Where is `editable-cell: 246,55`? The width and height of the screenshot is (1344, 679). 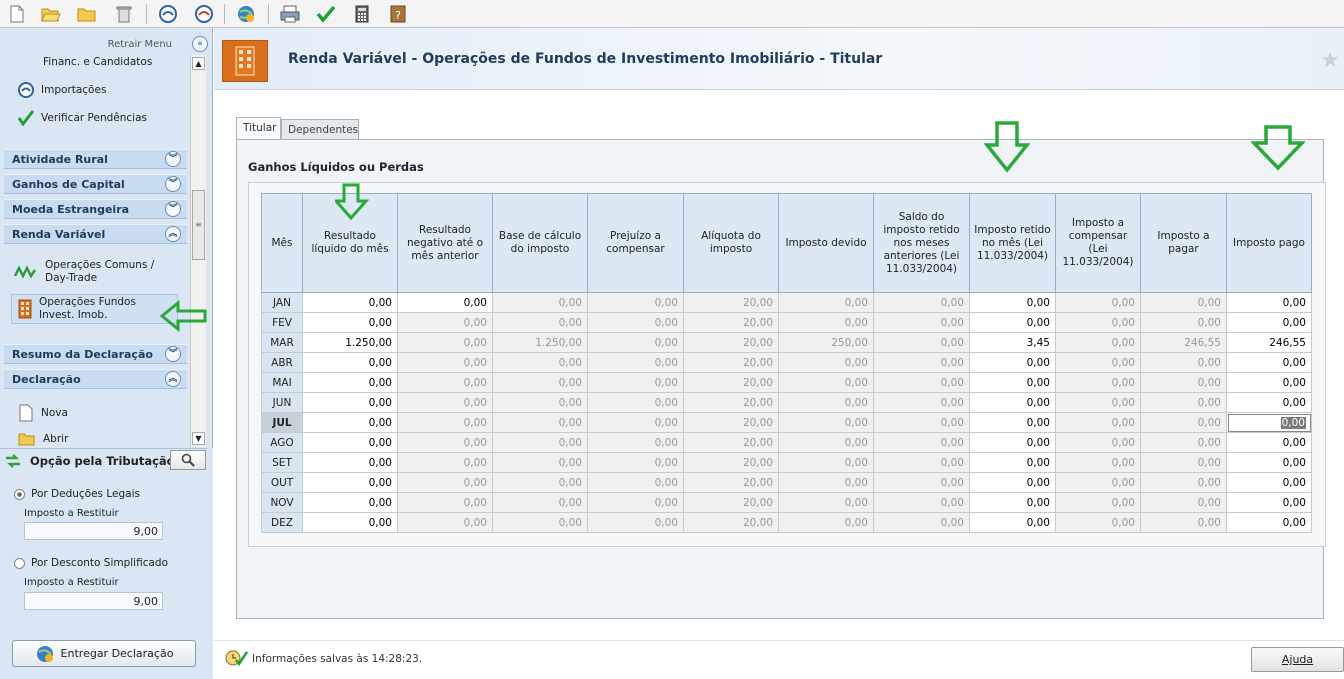
editable-cell: 246,55 is located at coordinates (1269, 342).